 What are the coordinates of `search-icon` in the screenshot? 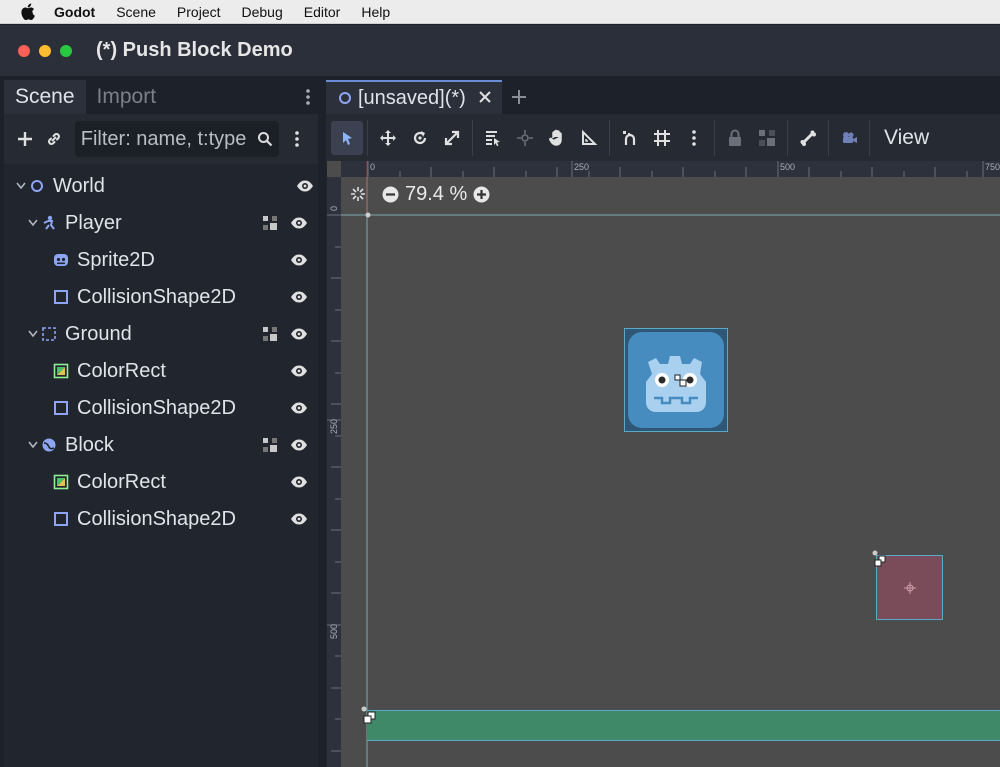 It's located at (264, 139).